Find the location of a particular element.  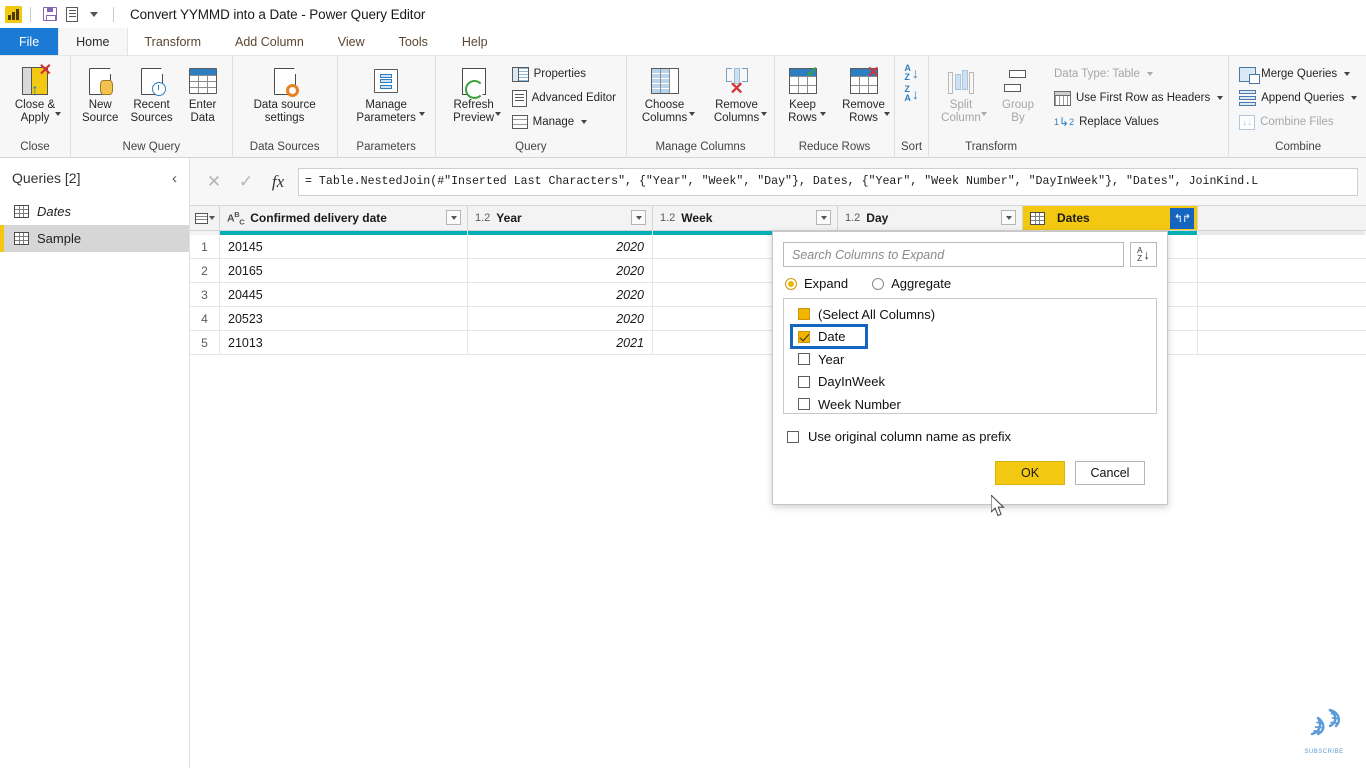

cell-confirmed-delivery-date: 20523 is located at coordinates (344, 318).